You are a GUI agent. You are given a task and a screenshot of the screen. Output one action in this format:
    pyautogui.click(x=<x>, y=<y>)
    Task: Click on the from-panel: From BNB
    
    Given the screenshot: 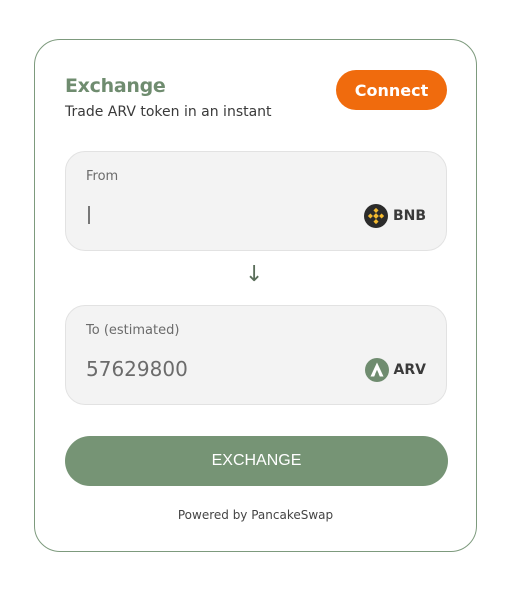 What is the action you would take?
    pyautogui.click(x=256, y=201)
    